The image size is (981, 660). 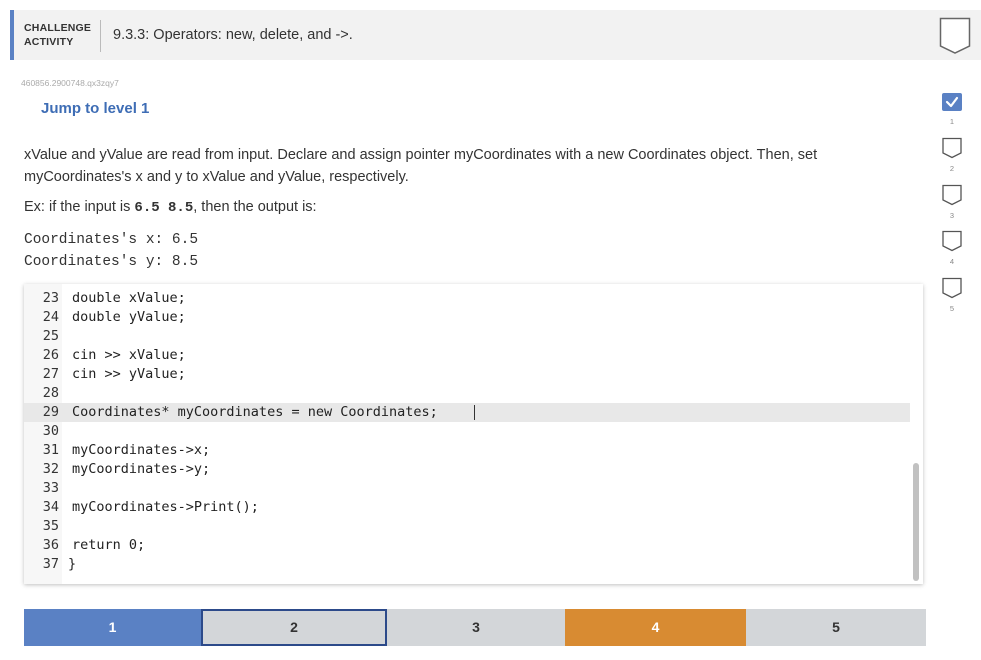 What do you see at coordinates (952, 215) in the screenshot?
I see `side-level-number: 3` at bounding box center [952, 215].